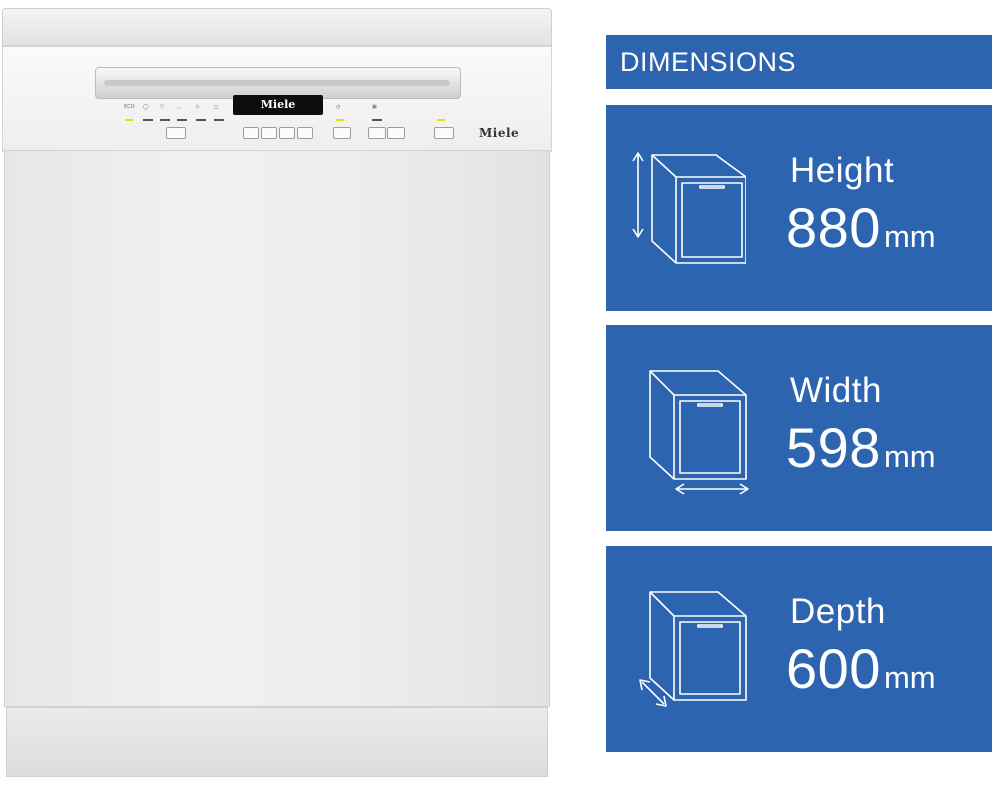 This screenshot has width=999, height=786. Describe the element at coordinates (909, 456) in the screenshot. I see `width-unit: mm` at that location.